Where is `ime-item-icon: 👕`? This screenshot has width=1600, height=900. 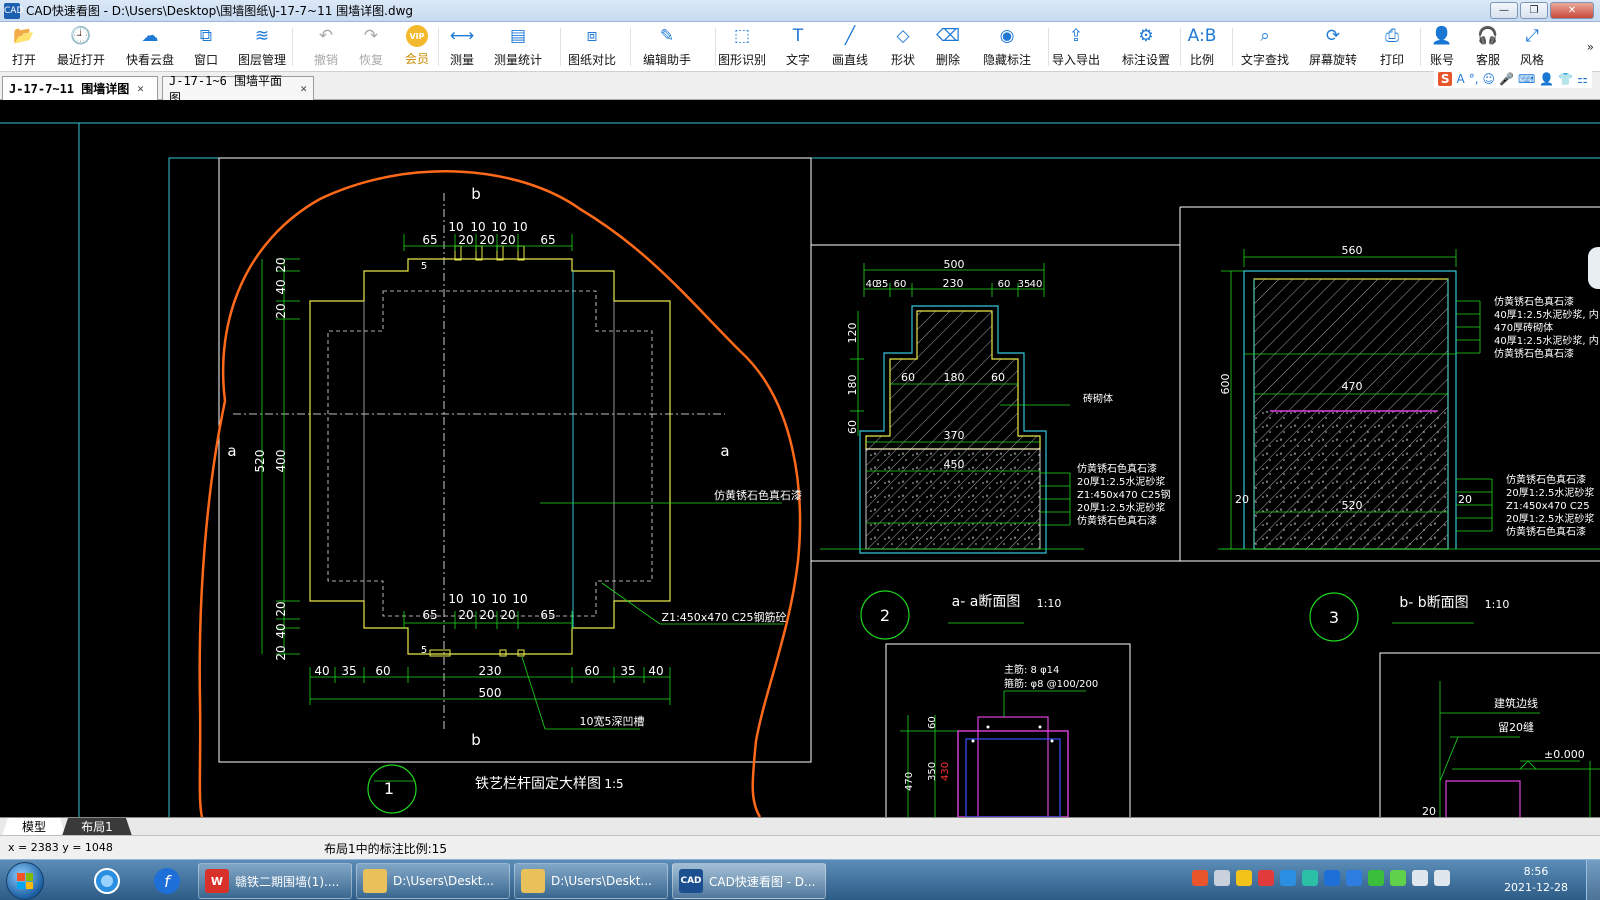 ime-item-icon: 👕 is located at coordinates (1565, 79).